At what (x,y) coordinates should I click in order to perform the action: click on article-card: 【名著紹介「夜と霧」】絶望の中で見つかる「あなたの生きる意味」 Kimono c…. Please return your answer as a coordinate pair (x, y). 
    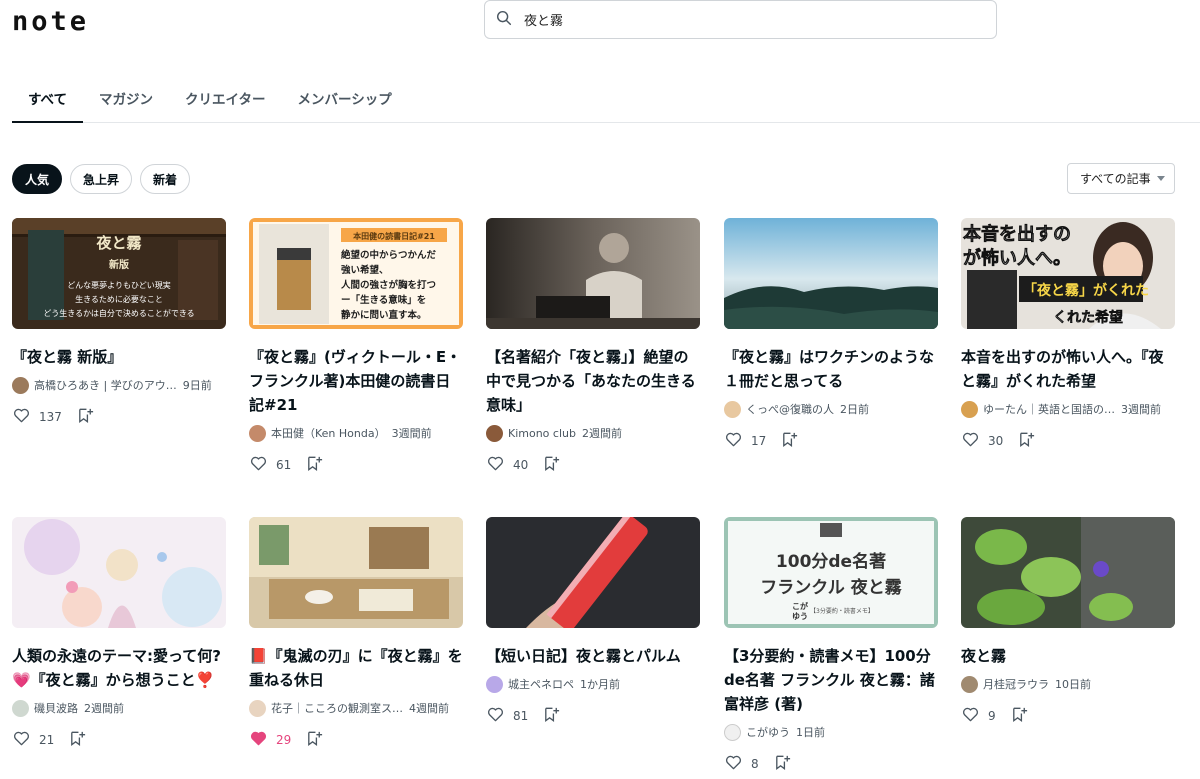
    Looking at the image, I should click on (593, 346).